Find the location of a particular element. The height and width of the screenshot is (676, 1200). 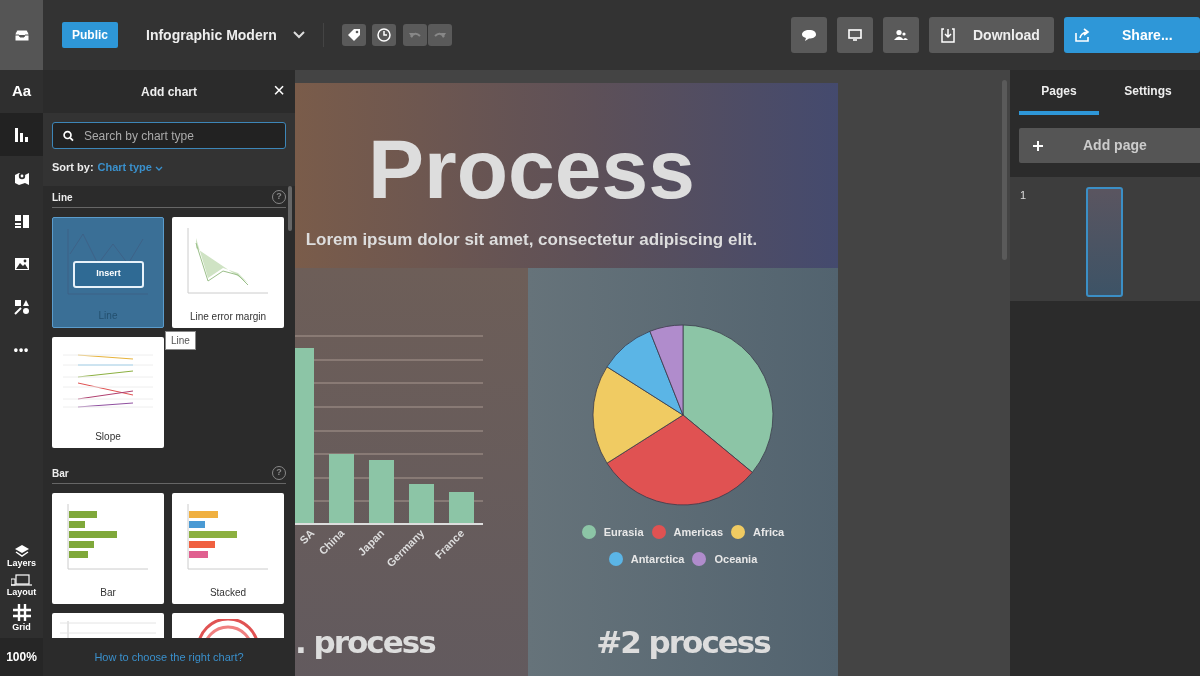

legend-label: Eurasia is located at coordinates (623, 532).